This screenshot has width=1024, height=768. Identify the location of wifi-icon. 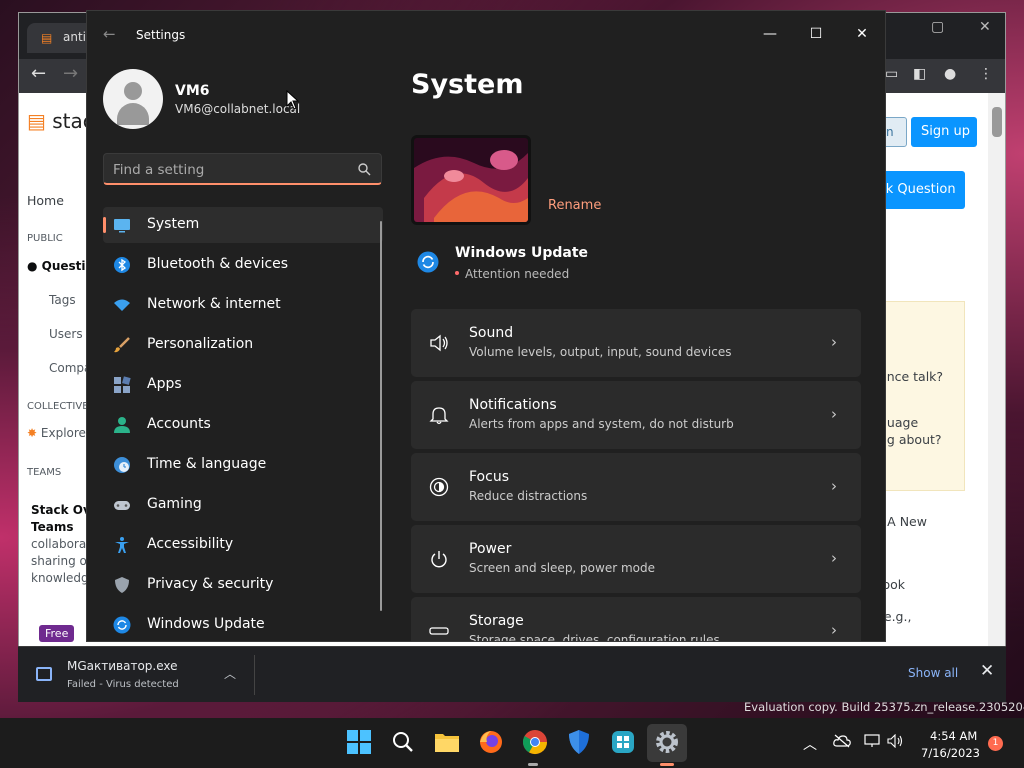
(122, 305).